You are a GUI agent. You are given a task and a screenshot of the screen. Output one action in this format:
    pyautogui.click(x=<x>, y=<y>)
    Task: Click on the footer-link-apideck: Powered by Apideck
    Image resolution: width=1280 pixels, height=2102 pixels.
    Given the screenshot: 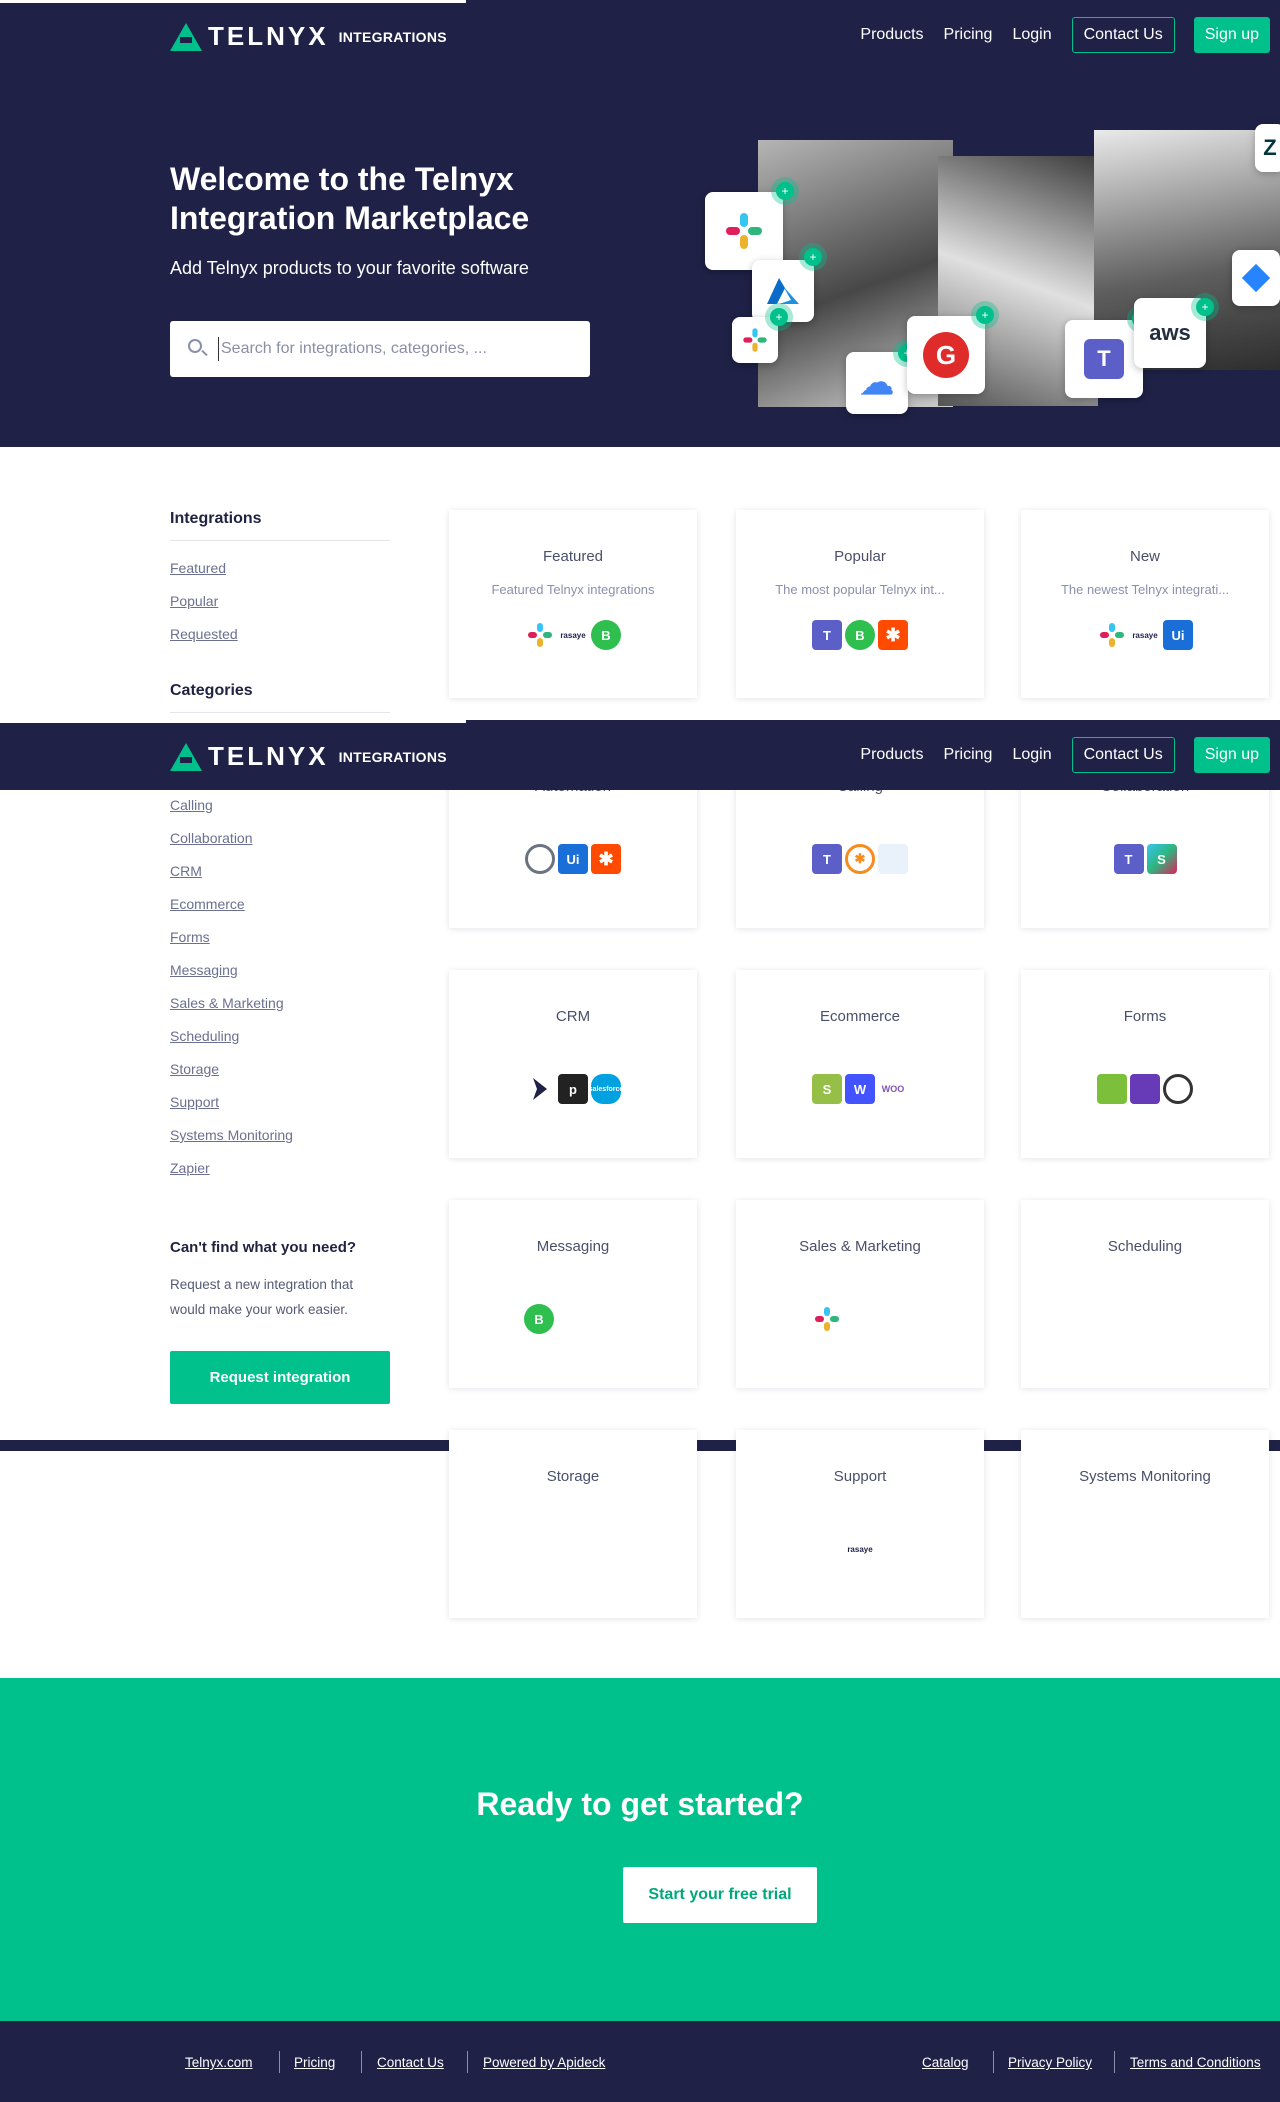 What is the action you would take?
    pyautogui.click(x=544, y=2062)
    